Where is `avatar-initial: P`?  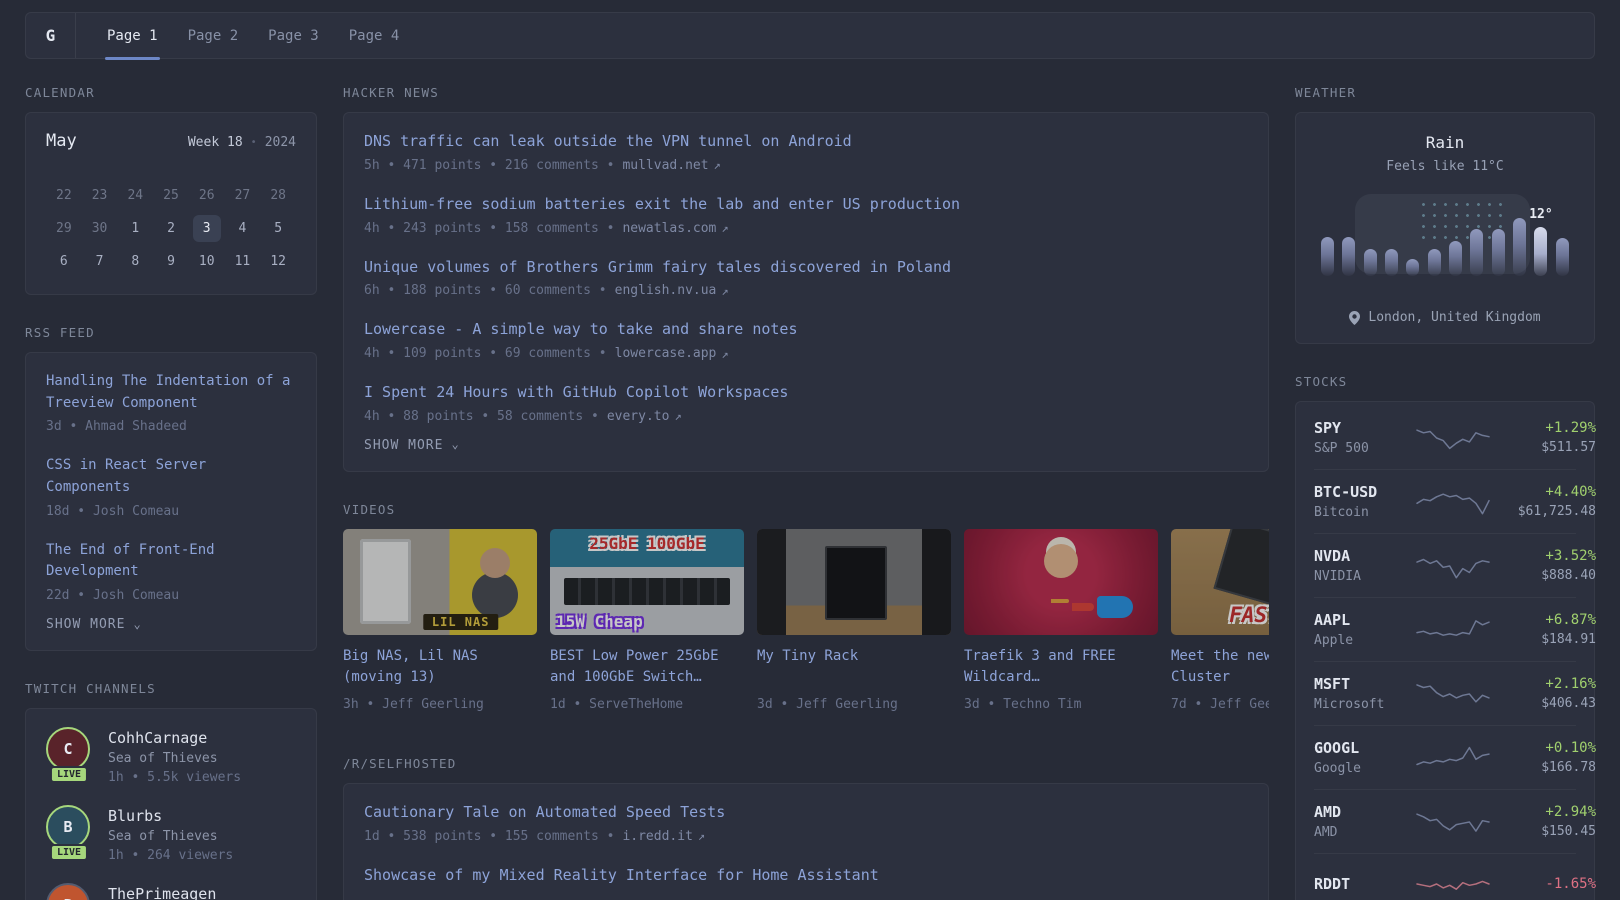
avatar-initial: P is located at coordinates (67, 898).